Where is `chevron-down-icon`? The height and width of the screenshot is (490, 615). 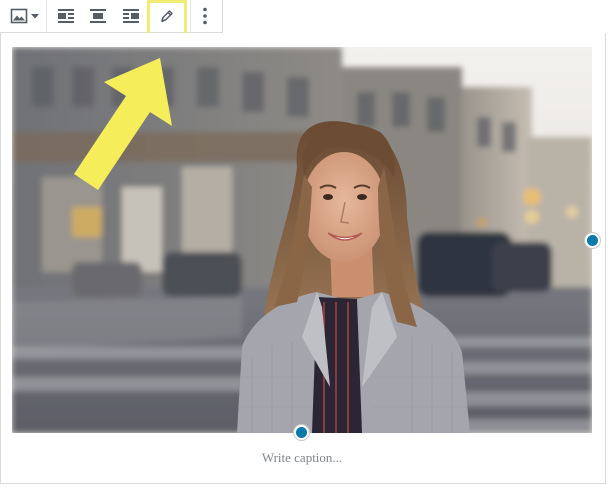
chevron-down-icon is located at coordinates (34, 16).